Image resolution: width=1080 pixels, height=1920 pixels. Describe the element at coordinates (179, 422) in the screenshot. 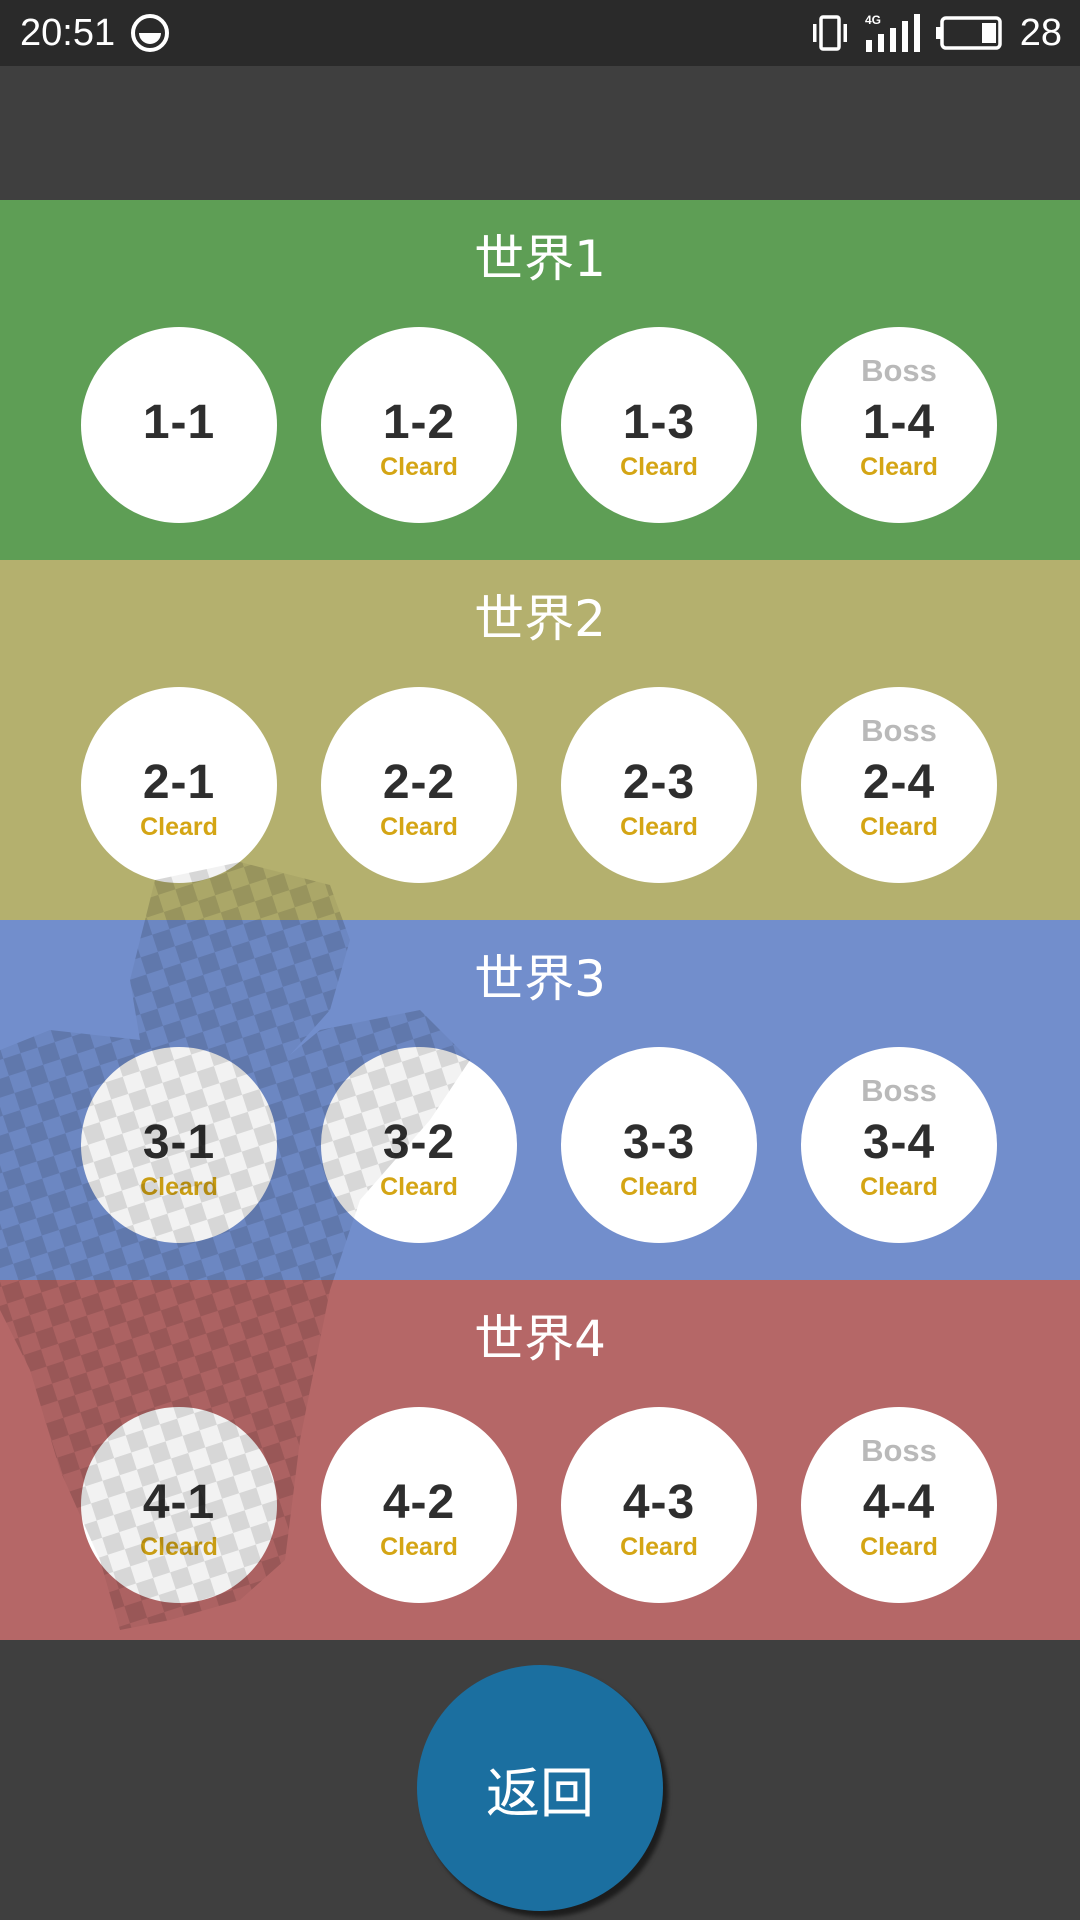

I see `stage-label: 1-1` at that location.